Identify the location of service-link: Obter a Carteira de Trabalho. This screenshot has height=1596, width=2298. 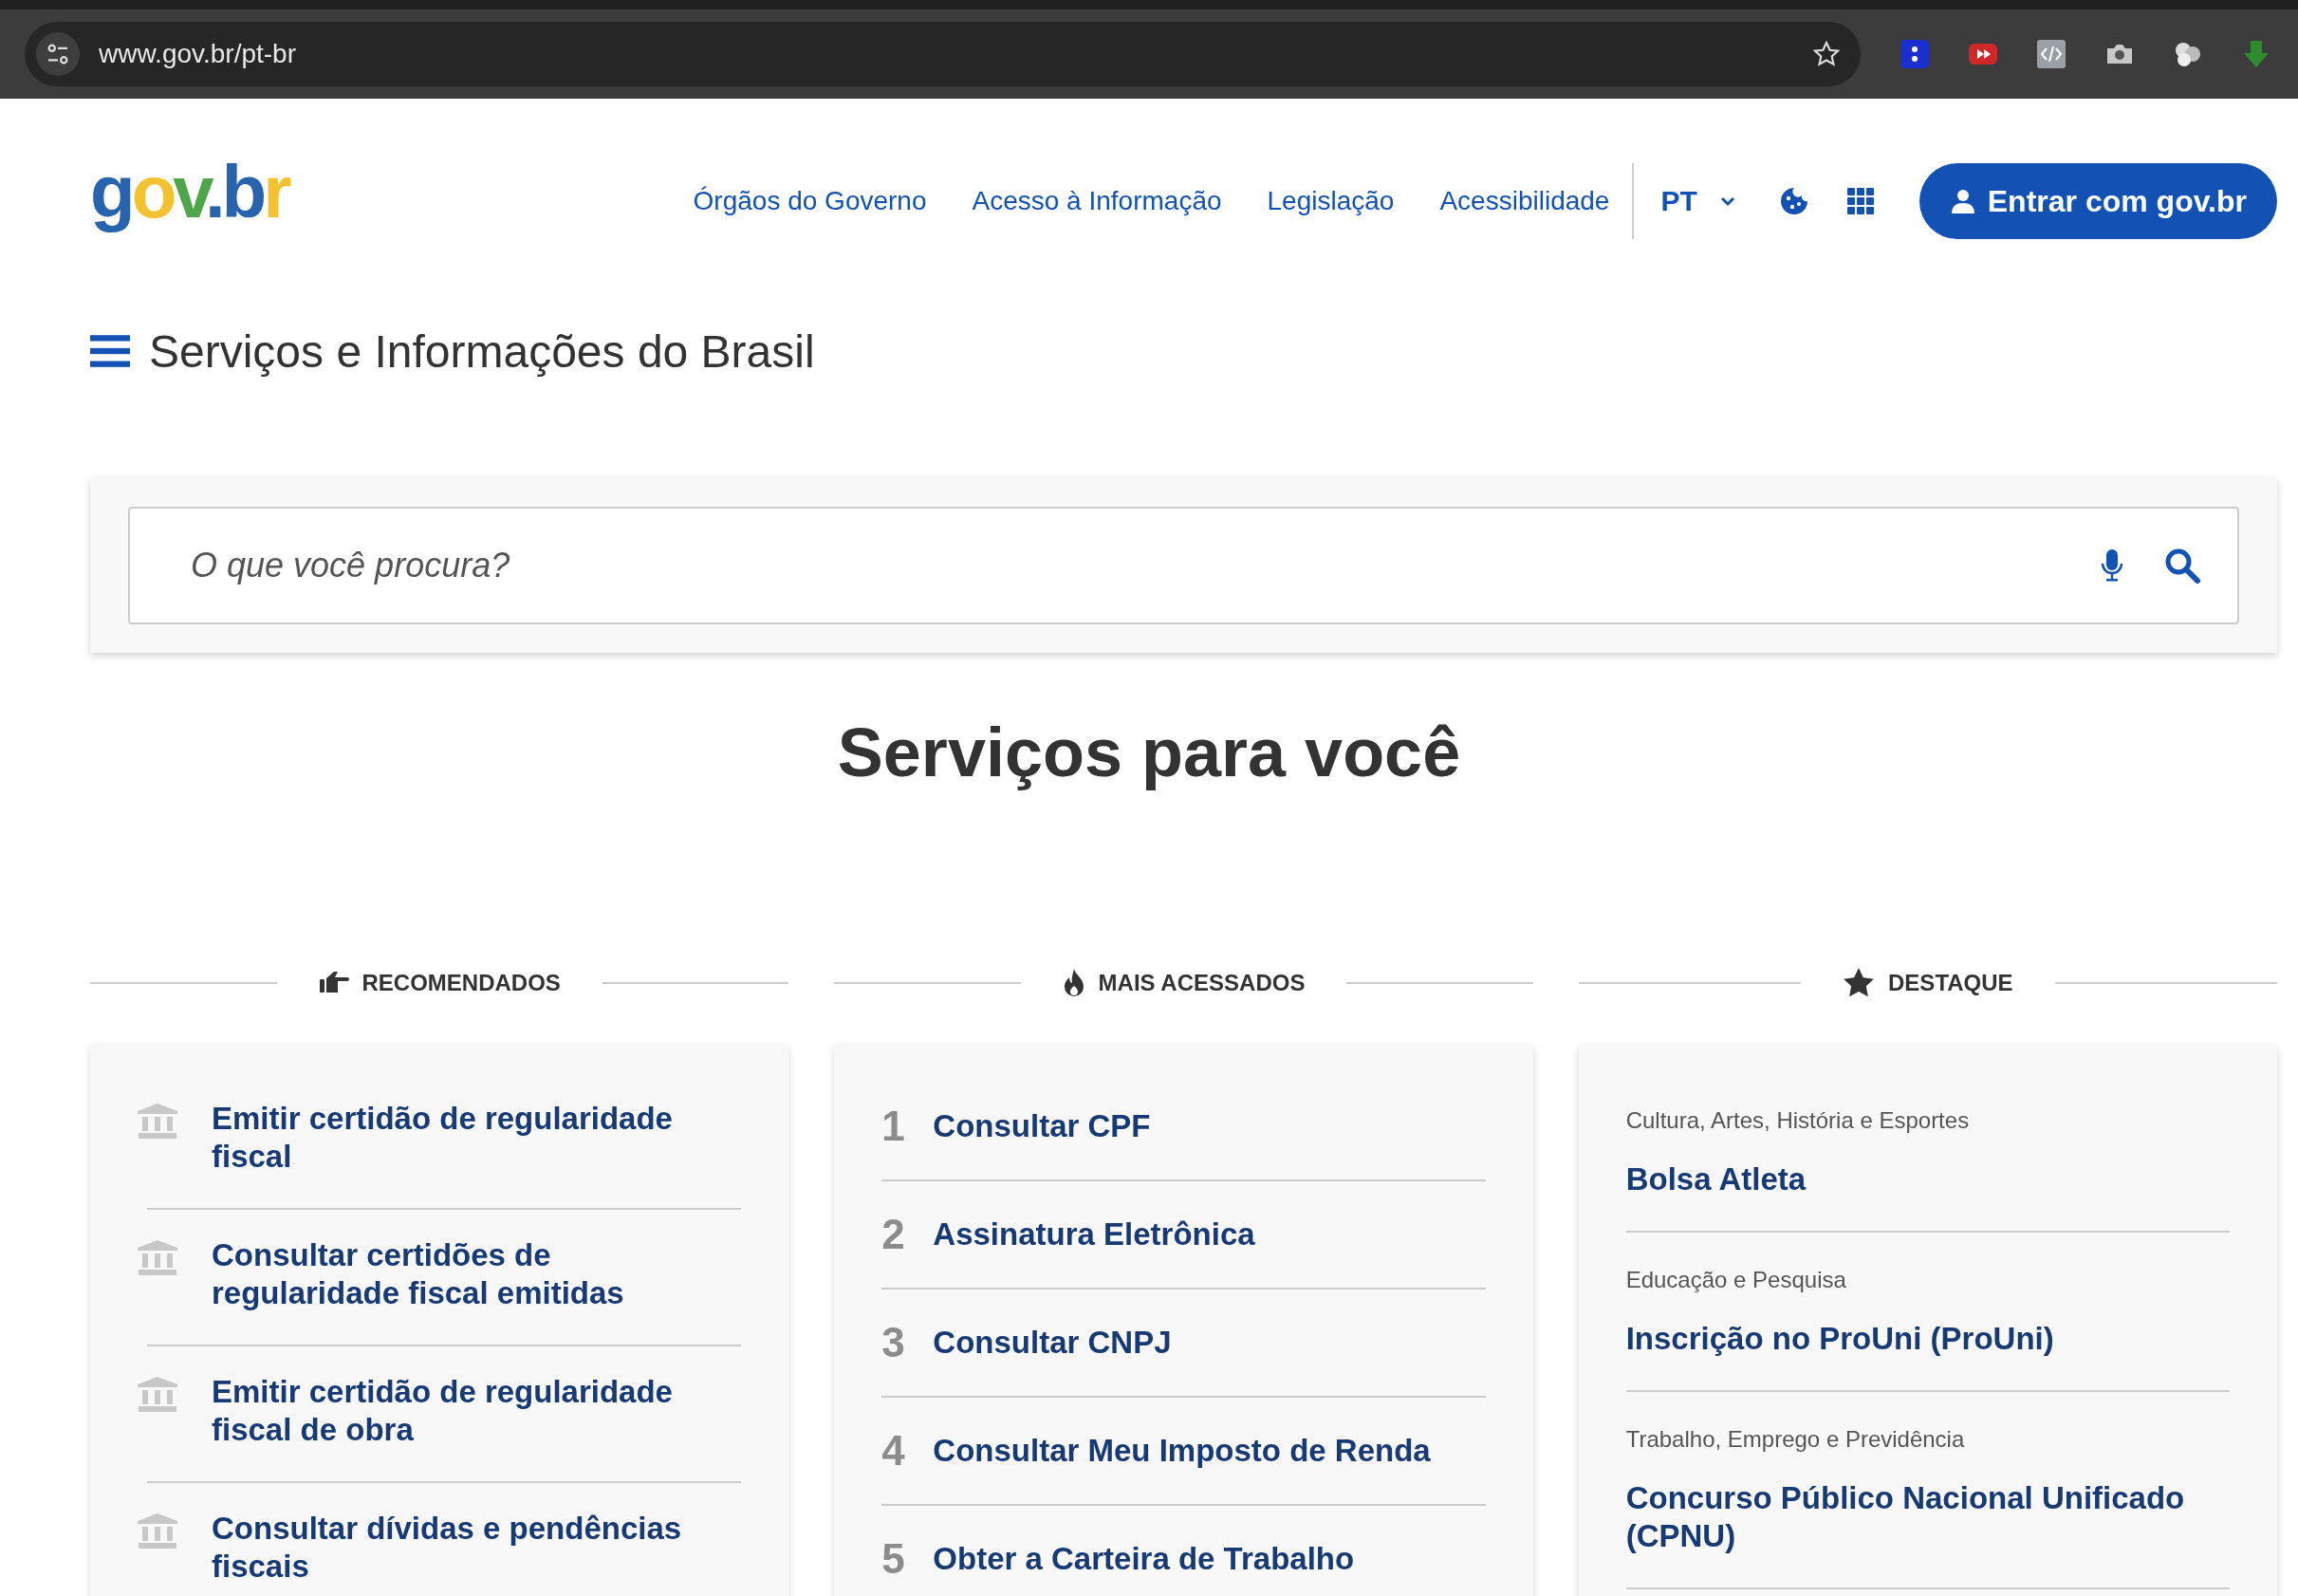
(1144, 1559).